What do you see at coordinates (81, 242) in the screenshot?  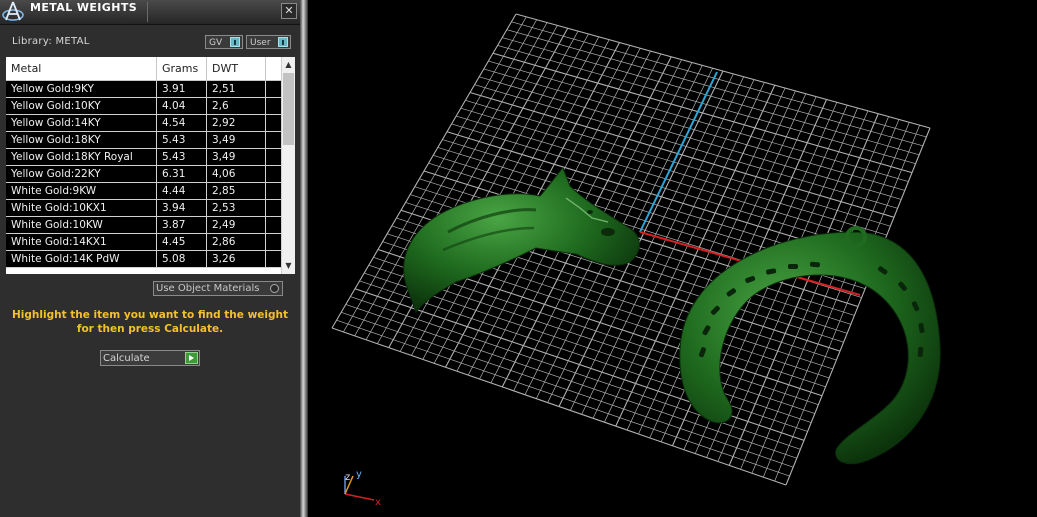 I see `metal-cell: White Gold:14KX1` at bounding box center [81, 242].